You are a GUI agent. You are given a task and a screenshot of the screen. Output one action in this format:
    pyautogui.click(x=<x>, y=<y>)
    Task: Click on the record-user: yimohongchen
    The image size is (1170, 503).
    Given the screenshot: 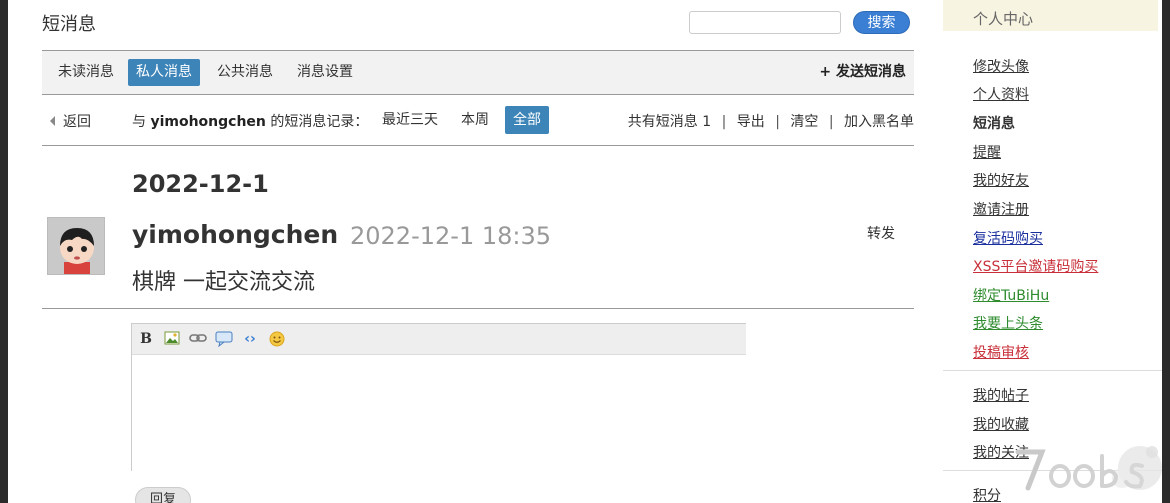 What is the action you would take?
    pyautogui.click(x=207, y=122)
    